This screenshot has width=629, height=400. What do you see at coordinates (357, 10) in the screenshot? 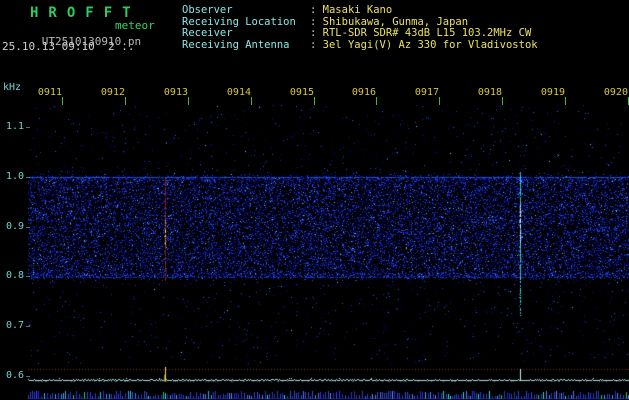
I see `info-value: Masaki Kano` at bounding box center [357, 10].